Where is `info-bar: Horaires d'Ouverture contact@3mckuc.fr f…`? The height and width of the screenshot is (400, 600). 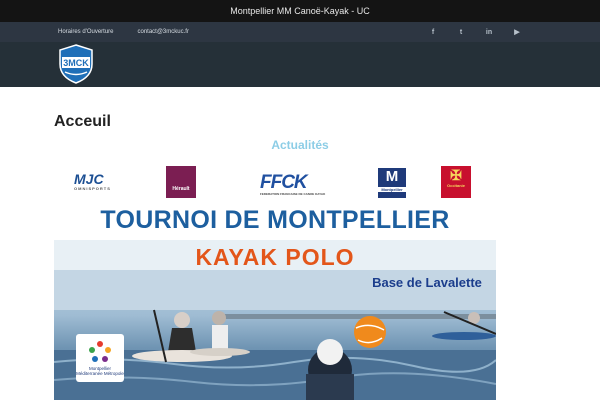
info-bar: Horaires d'Ouverture contact@3mckuc.fr f… is located at coordinates (300, 32).